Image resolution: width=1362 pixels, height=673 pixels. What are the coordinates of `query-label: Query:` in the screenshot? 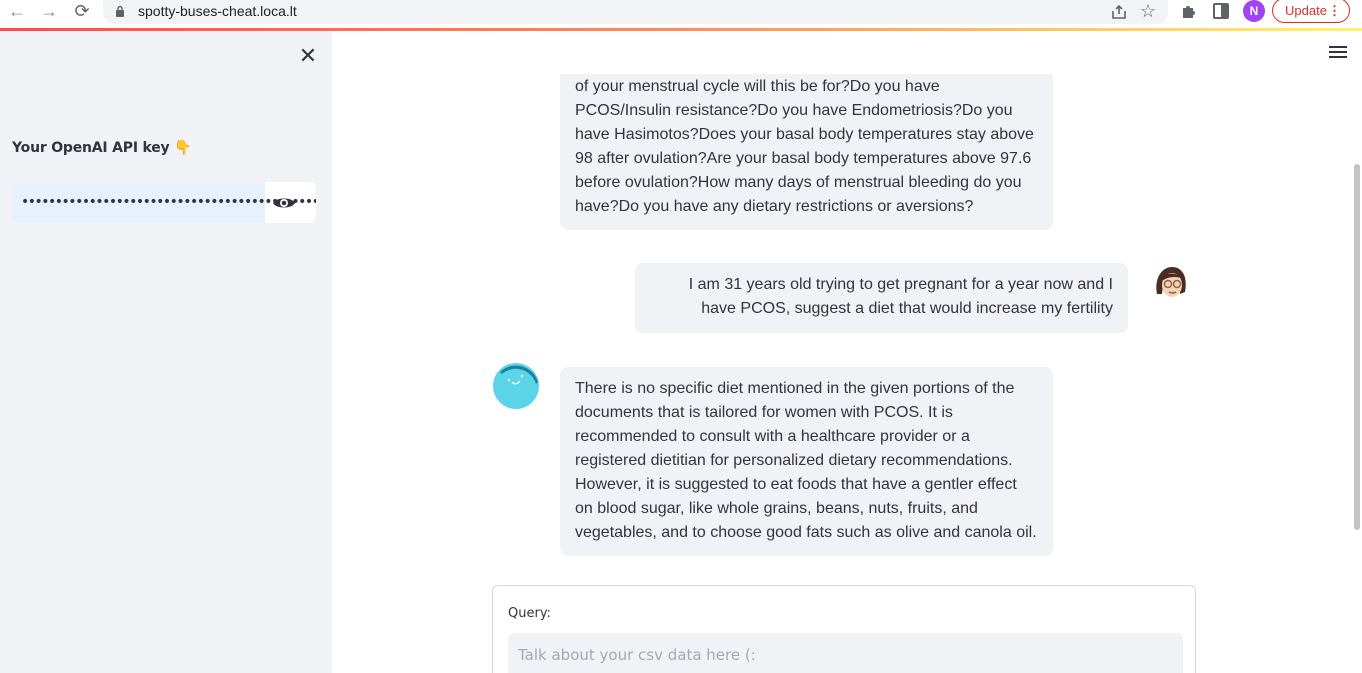 It's located at (529, 613).